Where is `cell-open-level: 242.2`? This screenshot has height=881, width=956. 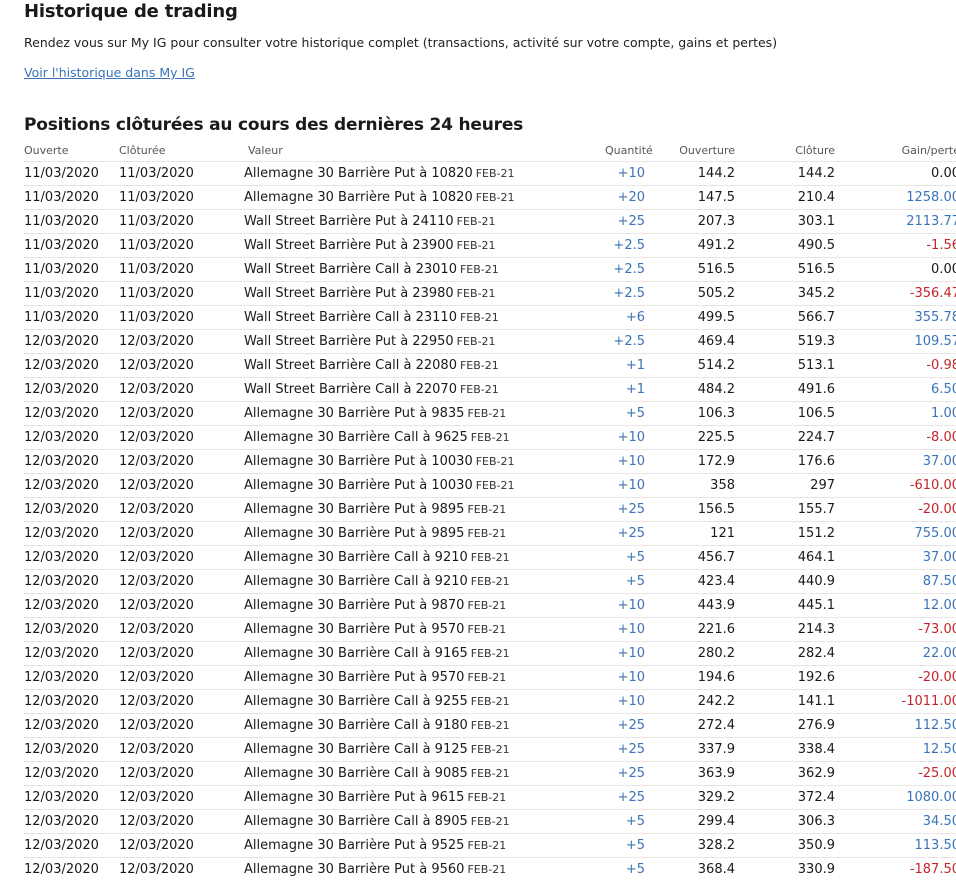 cell-open-level: 242.2 is located at coordinates (690, 702).